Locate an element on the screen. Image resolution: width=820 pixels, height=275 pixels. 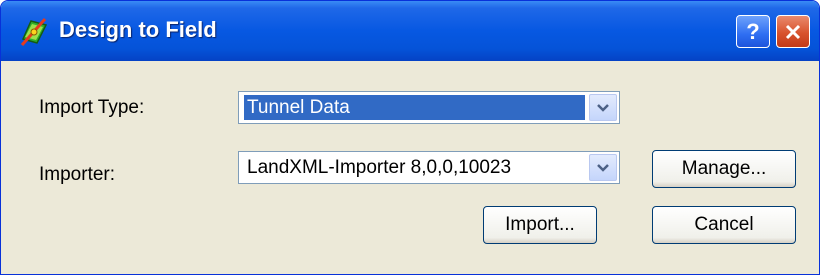
help-button: ? is located at coordinates (753, 31).